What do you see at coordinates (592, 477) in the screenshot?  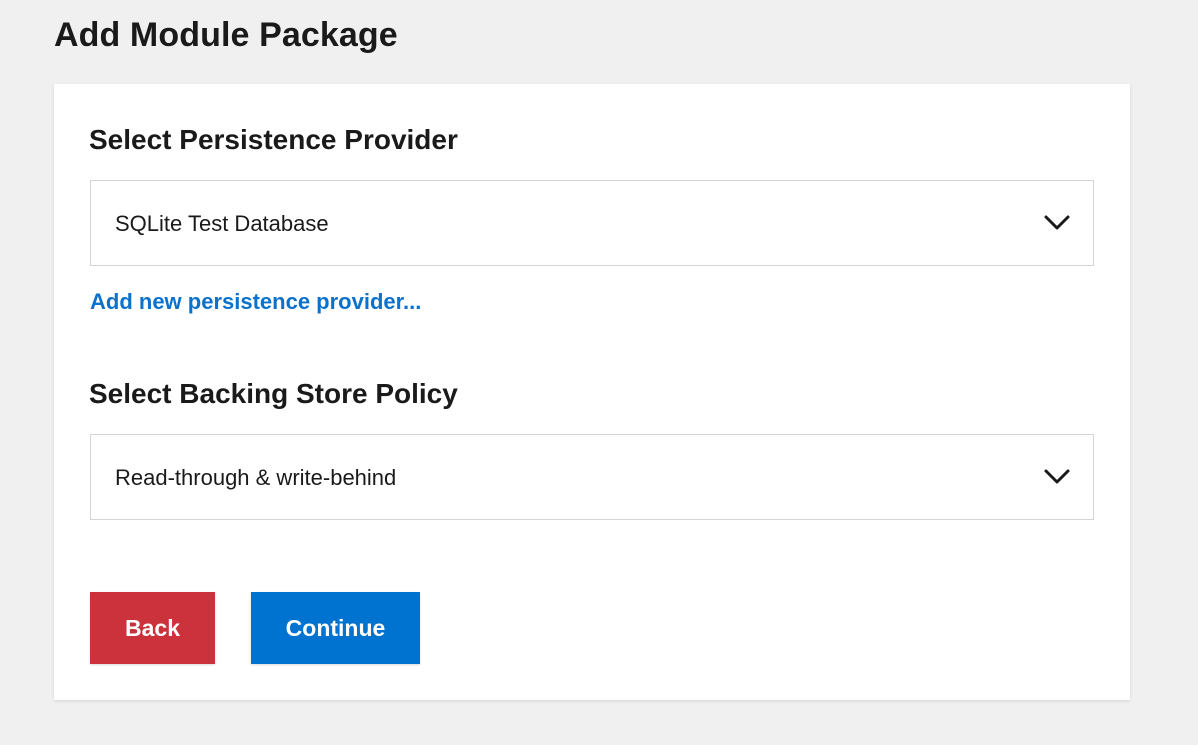 I see `backing-store-policy-select: Read-through & write-behind` at bounding box center [592, 477].